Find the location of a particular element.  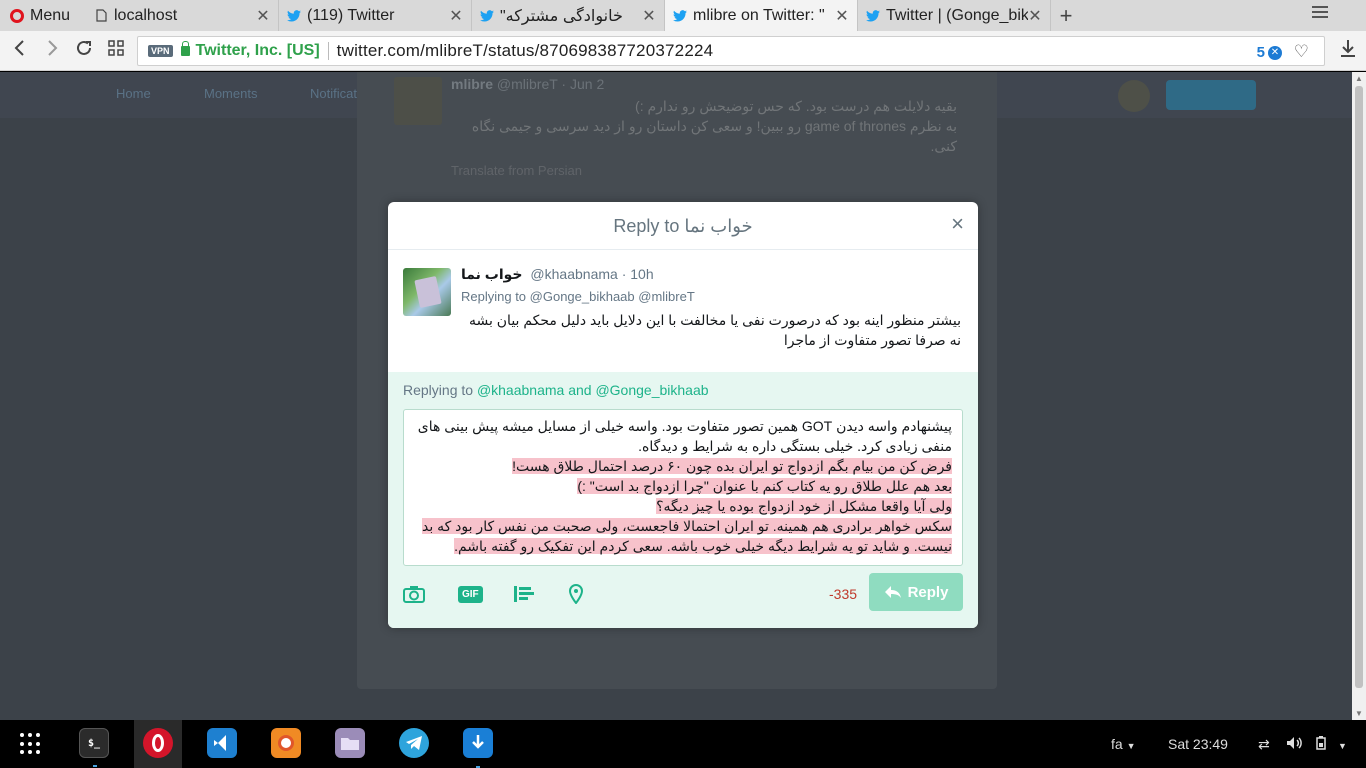

nav-moments: Moments is located at coordinates (231, 93).